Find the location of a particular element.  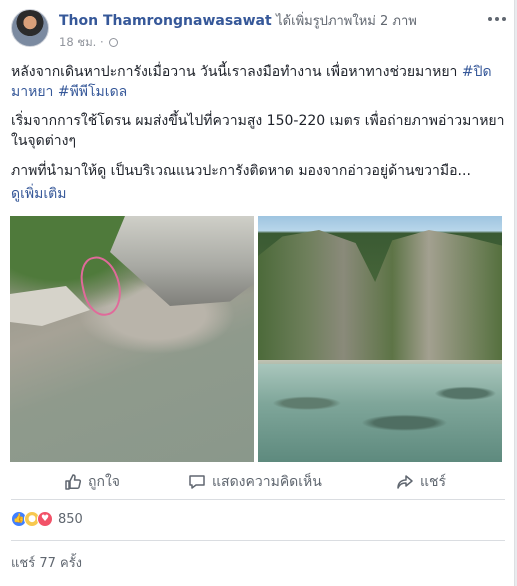

reaction-count: 850 is located at coordinates (70, 519).